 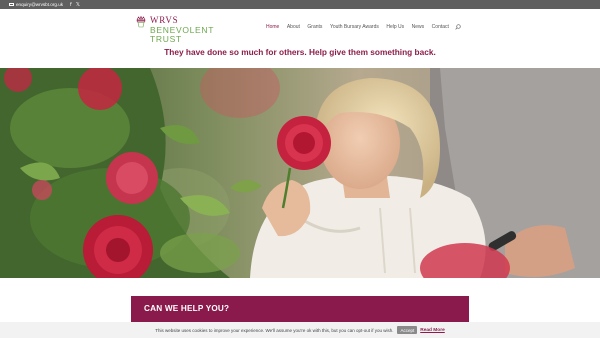 I want to click on nav-about: About, so click(x=293, y=27).